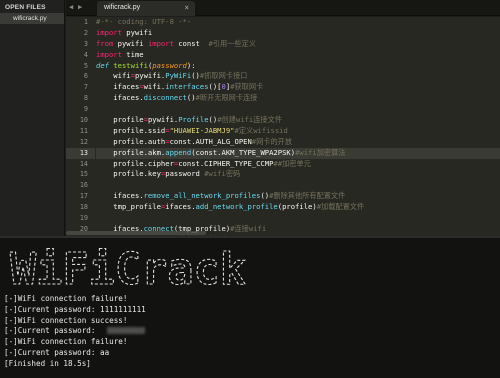  Describe the element at coordinates (75, 309) in the screenshot. I see `output-line-text: [-]Current password: 1111111111` at that location.